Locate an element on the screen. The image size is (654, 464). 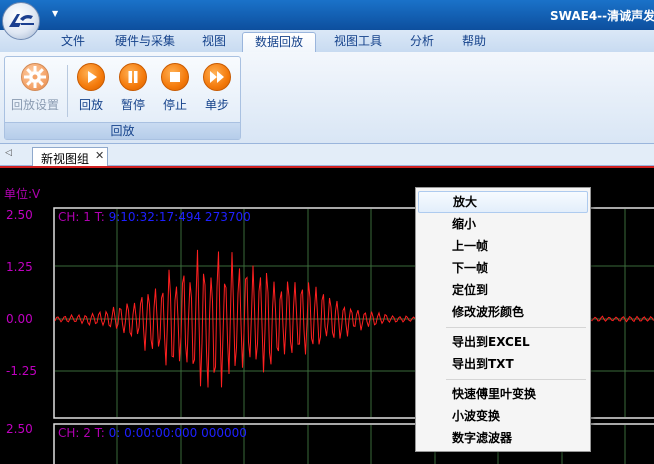
menu-item-digital-filter: 数字滤波器 is located at coordinates (503, 438).